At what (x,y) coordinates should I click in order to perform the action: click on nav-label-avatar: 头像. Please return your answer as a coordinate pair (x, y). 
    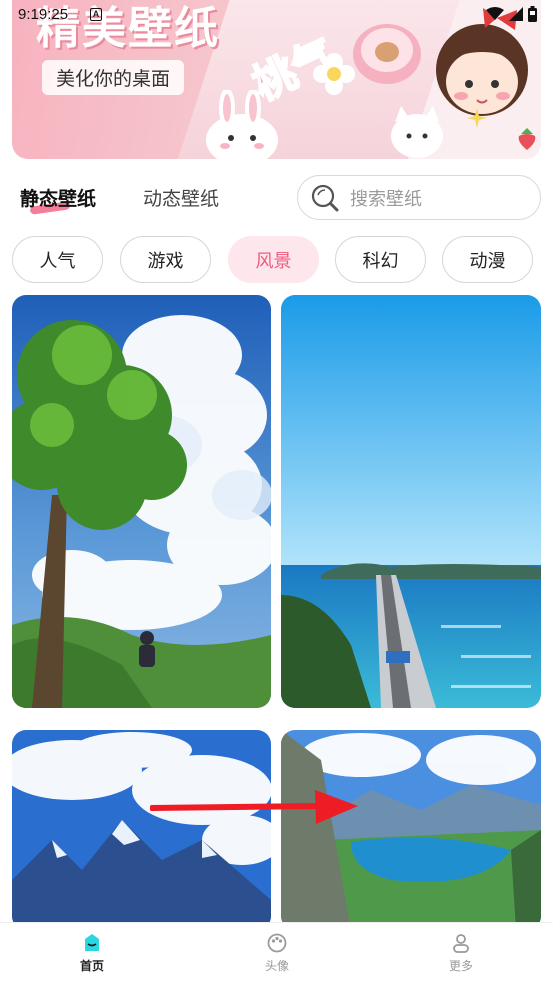
    Looking at the image, I should click on (276, 966).